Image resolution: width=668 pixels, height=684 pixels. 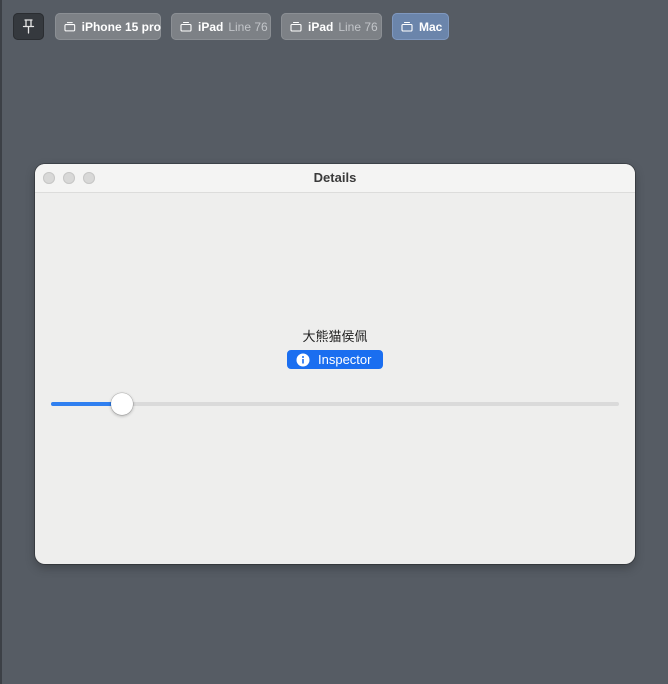 I want to click on preview-iphone-15-pro-button: iPhone 15 pro, so click(x=108, y=26).